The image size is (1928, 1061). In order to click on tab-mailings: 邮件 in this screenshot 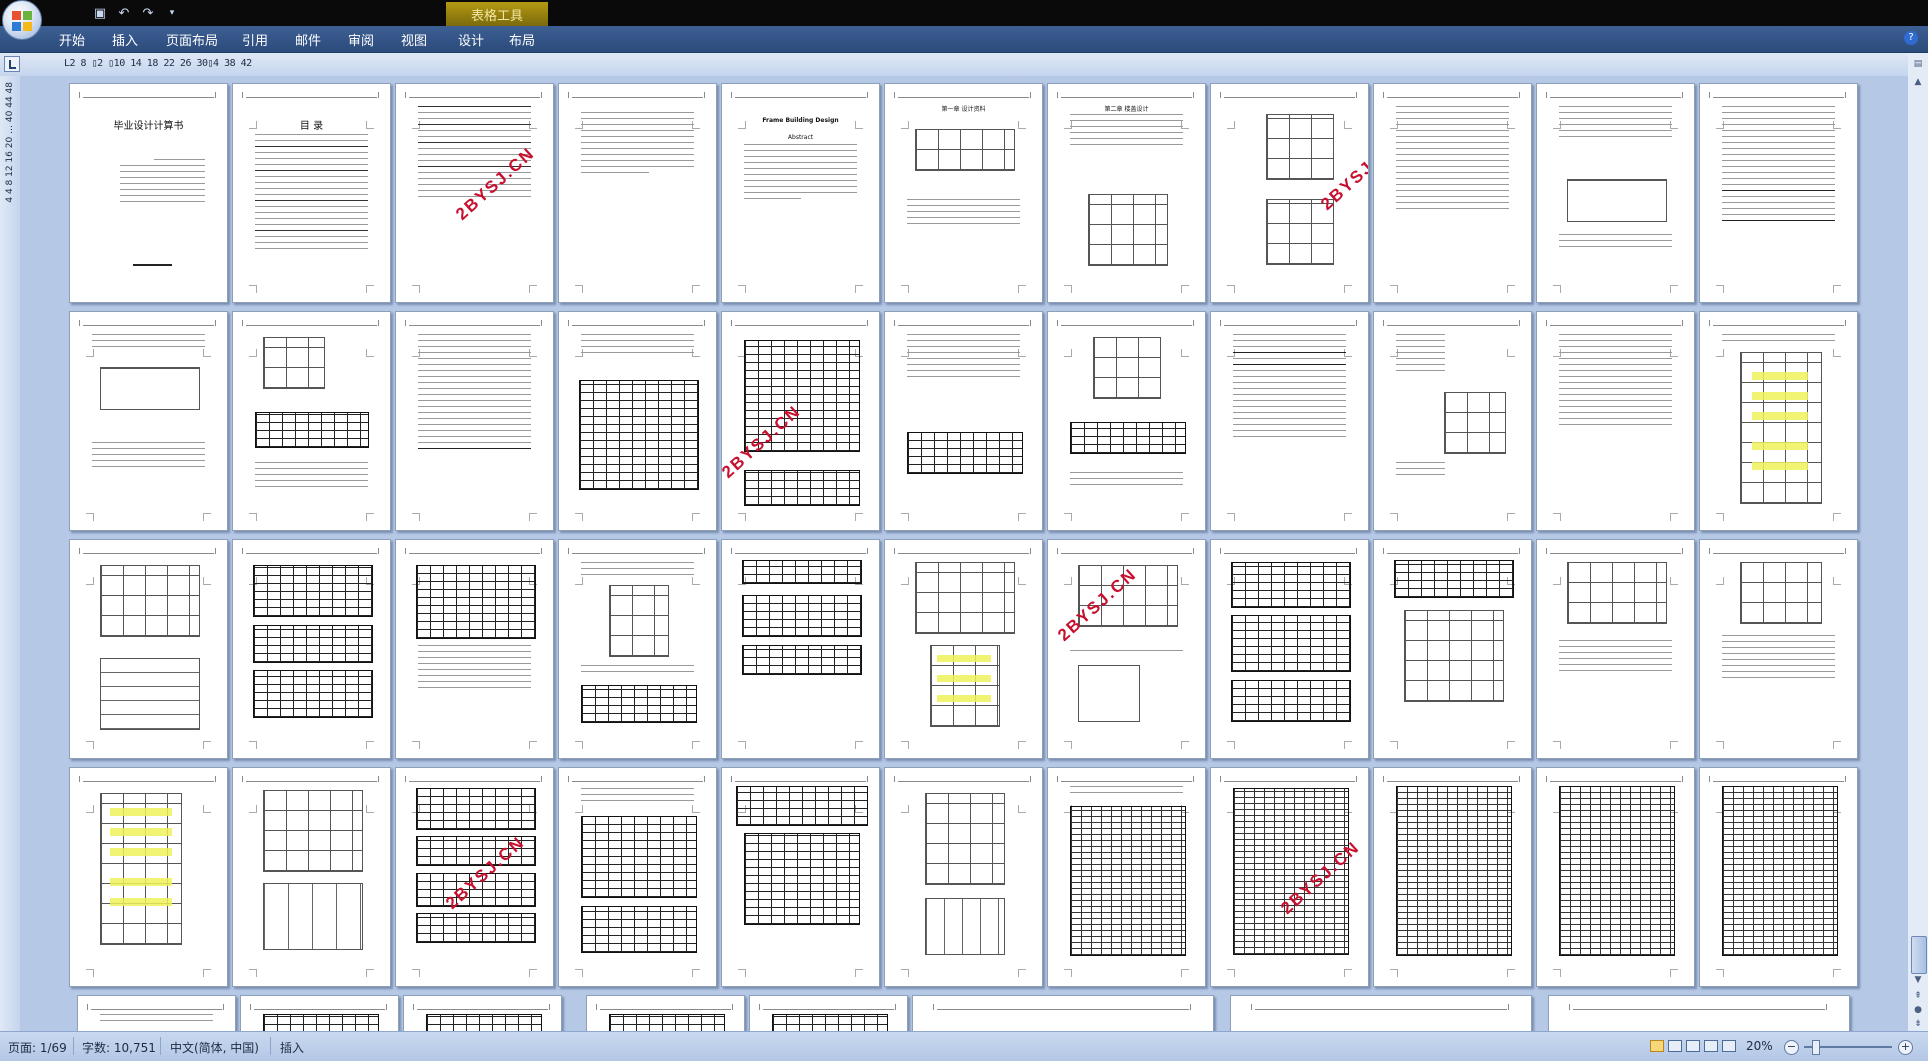, I will do `click(308, 39)`.